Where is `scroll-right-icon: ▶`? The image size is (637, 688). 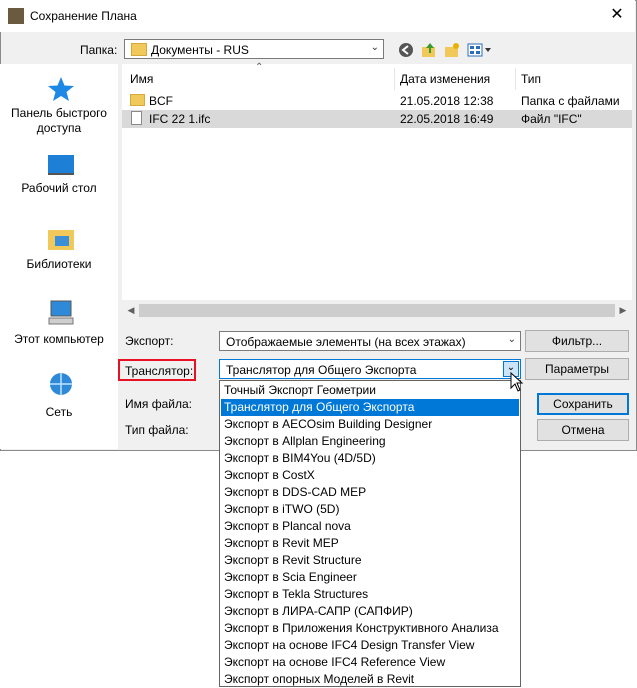 scroll-right-icon: ▶ is located at coordinates (623, 310).